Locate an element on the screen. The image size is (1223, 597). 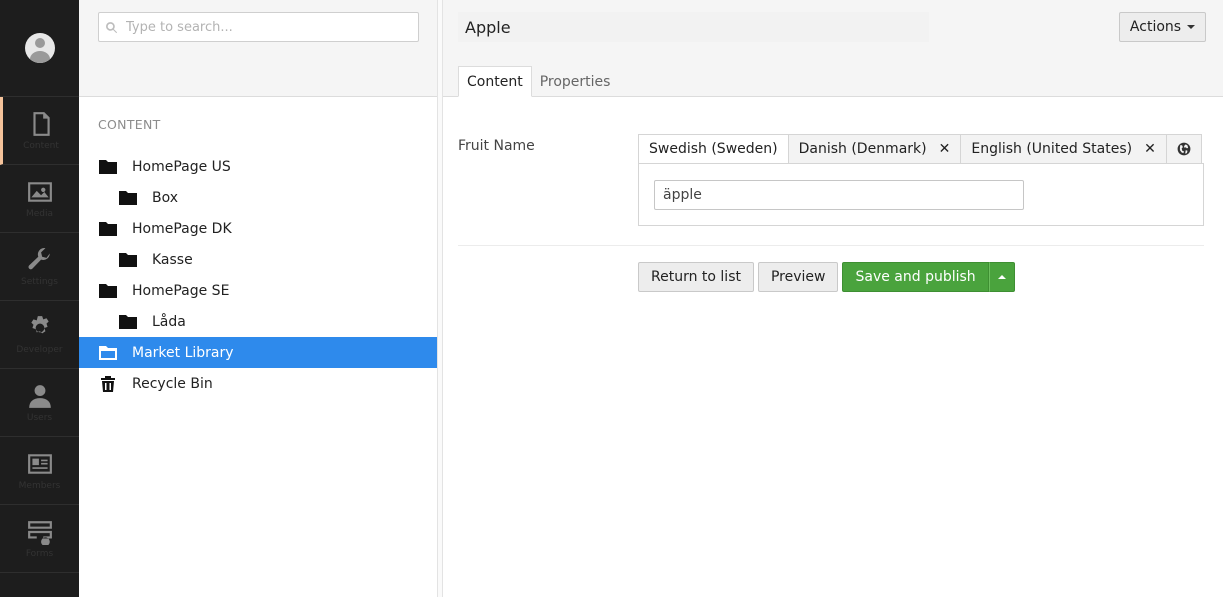
editor-buttons: Return to list Preview Save and publish is located at coordinates (826, 277).